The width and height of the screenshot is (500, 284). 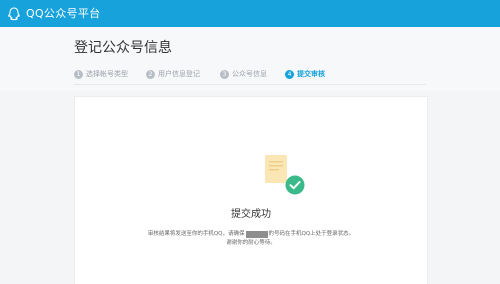 I want to click on description-text: 审核结果将发送至你的手机QQ，请确保, so click(x=196, y=234).